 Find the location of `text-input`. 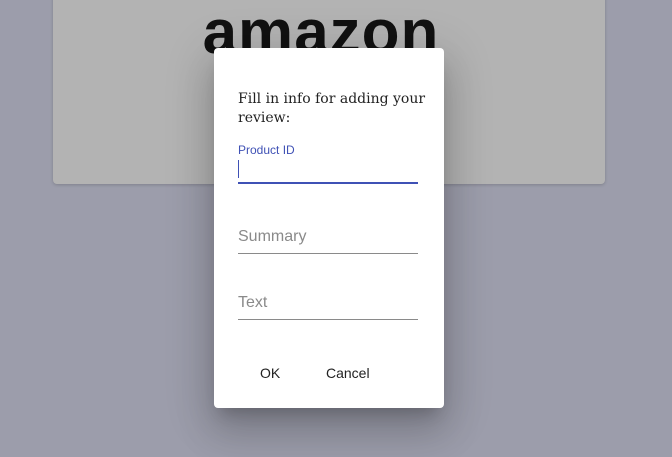

text-input is located at coordinates (328, 303).